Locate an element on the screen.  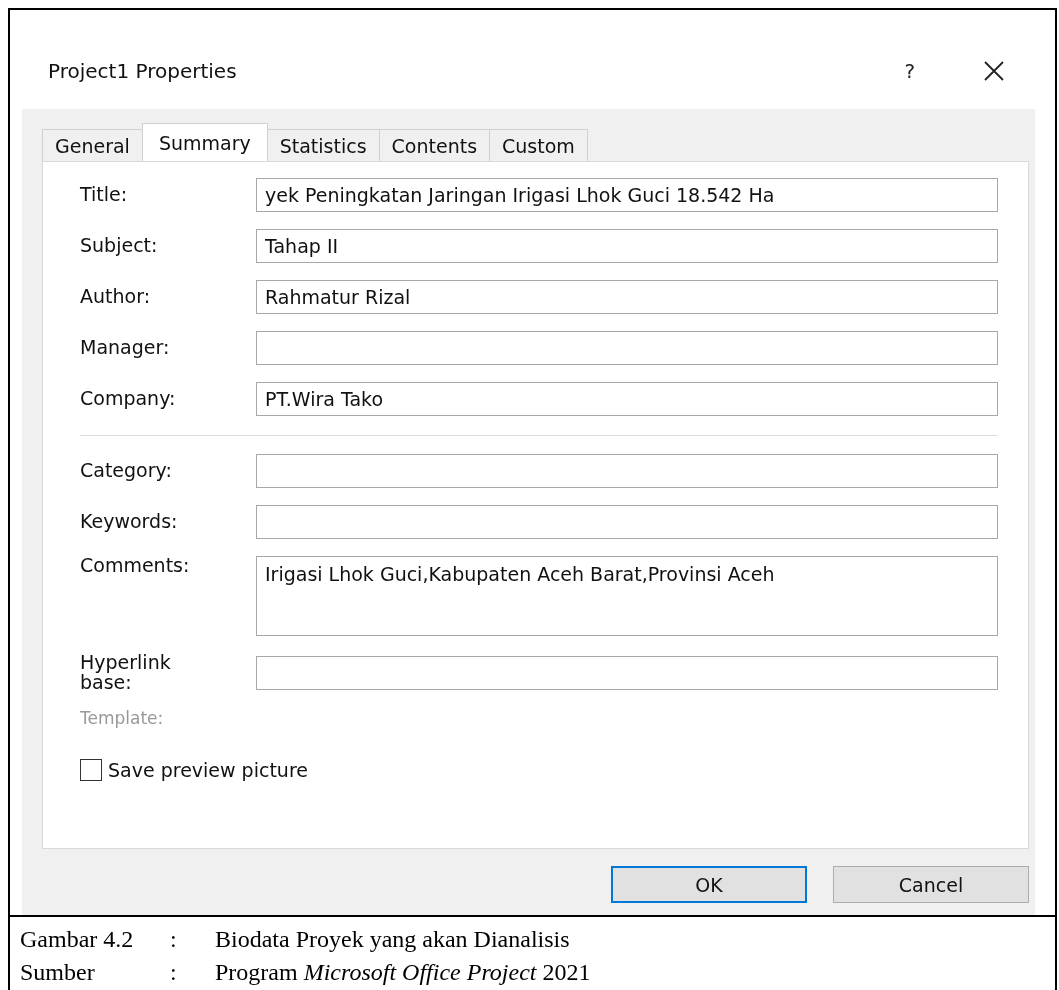
field-label: Hyperlink base: is located at coordinates (126, 673).